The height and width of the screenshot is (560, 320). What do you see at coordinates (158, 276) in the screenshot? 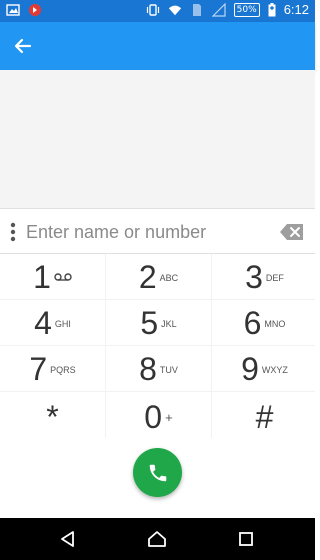
I see `key-2: 2 ABC` at bounding box center [158, 276].